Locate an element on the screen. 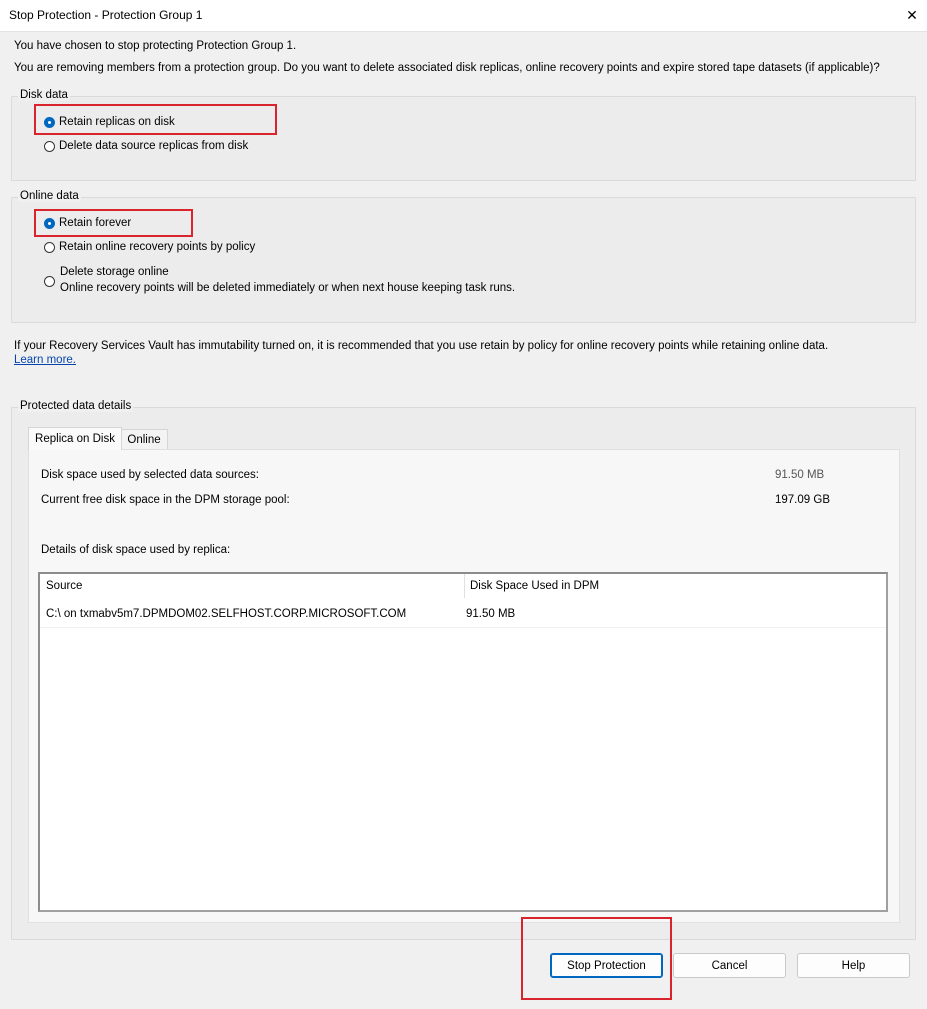 This screenshot has height=1009, width=927. tab-label: Online is located at coordinates (144, 440).